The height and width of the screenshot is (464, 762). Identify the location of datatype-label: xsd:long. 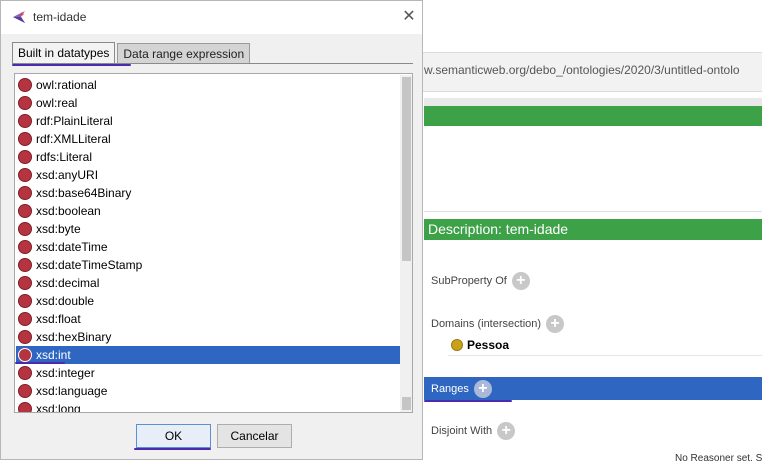
(58, 407).